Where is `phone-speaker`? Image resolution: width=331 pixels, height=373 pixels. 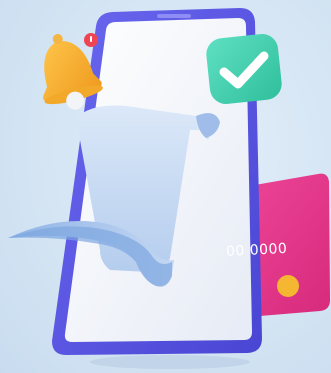 phone-speaker is located at coordinates (174, 16).